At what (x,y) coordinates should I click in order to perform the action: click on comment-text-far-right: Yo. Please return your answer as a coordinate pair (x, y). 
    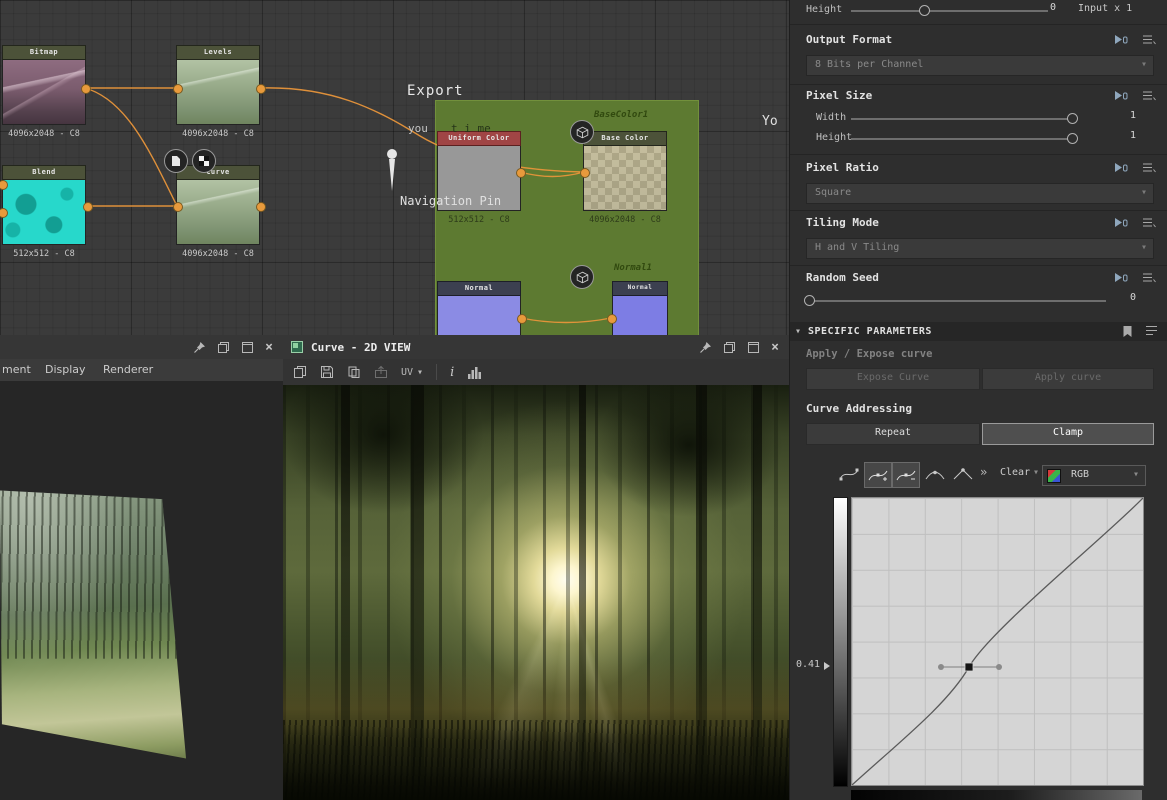
    Looking at the image, I should click on (770, 121).